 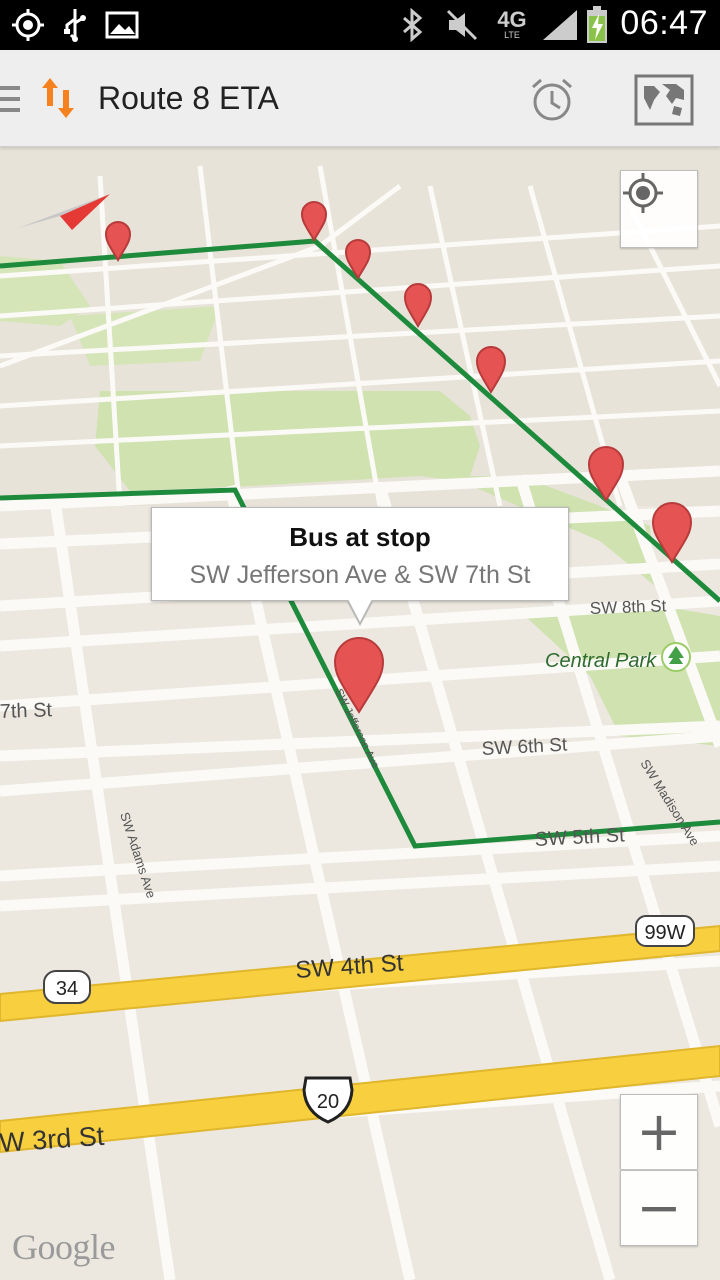 I want to click on status-bar: 4G LTE 06:47, so click(x=360, y=25).